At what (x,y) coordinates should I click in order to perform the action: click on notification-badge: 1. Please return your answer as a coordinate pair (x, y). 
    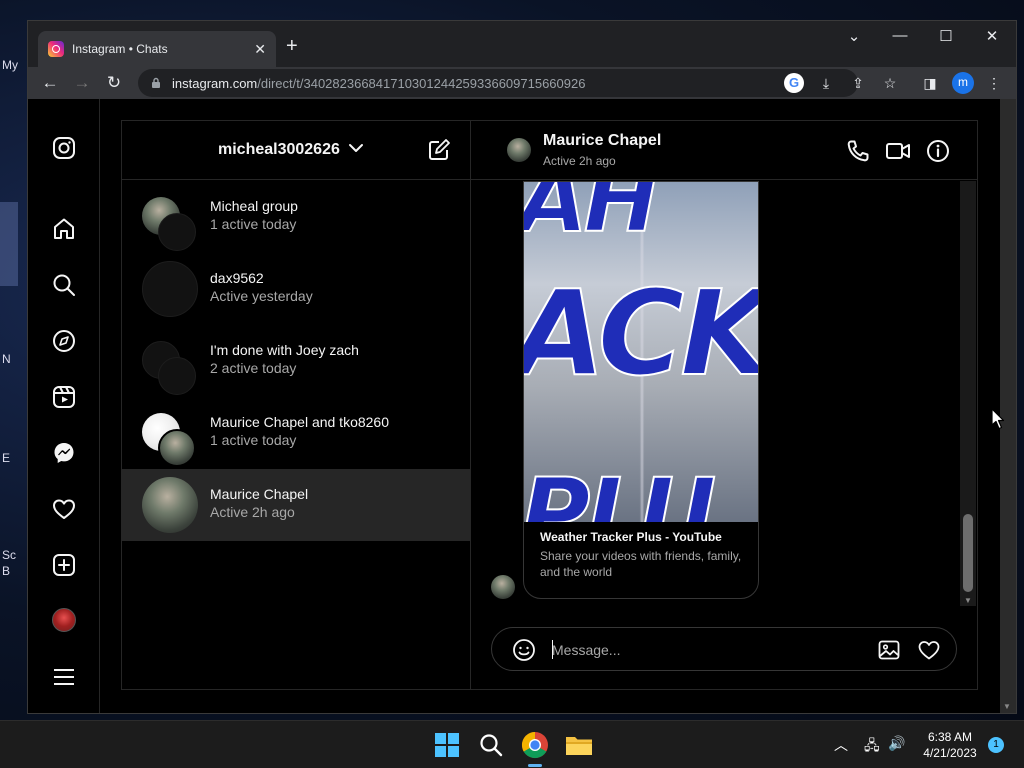
    Looking at the image, I should click on (996, 745).